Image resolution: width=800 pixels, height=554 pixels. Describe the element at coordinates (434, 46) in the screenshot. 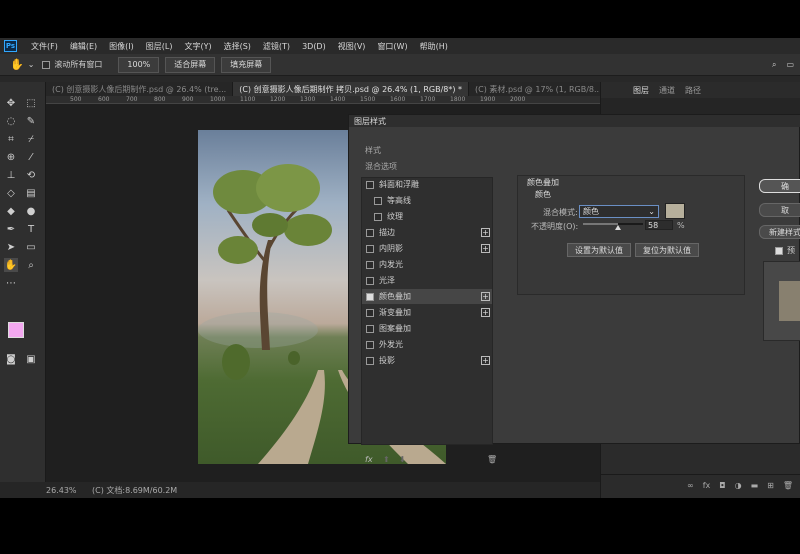

I see `menu-help: 帮助(H)` at that location.